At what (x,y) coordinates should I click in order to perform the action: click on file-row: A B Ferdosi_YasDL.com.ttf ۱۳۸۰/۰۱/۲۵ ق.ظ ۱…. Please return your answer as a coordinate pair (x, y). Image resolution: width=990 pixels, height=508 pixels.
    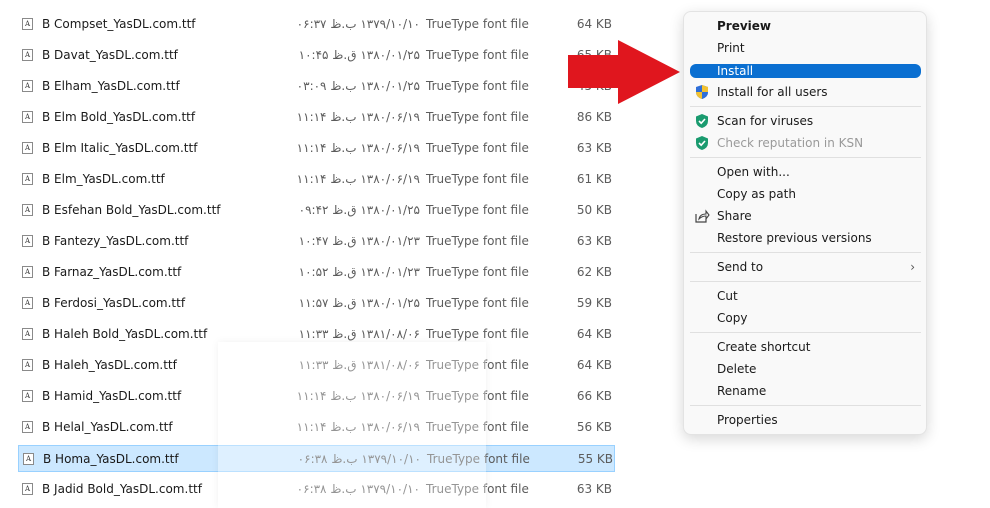
    Looking at the image, I should click on (316, 303).